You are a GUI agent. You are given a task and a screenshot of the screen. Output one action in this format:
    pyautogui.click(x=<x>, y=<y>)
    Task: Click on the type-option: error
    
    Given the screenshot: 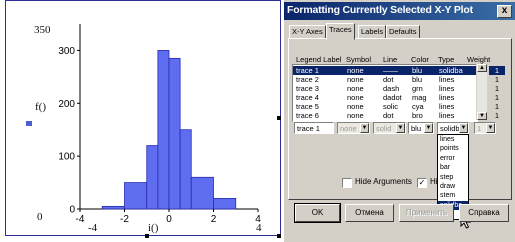 What is the action you would take?
    pyautogui.click(x=453, y=158)
    